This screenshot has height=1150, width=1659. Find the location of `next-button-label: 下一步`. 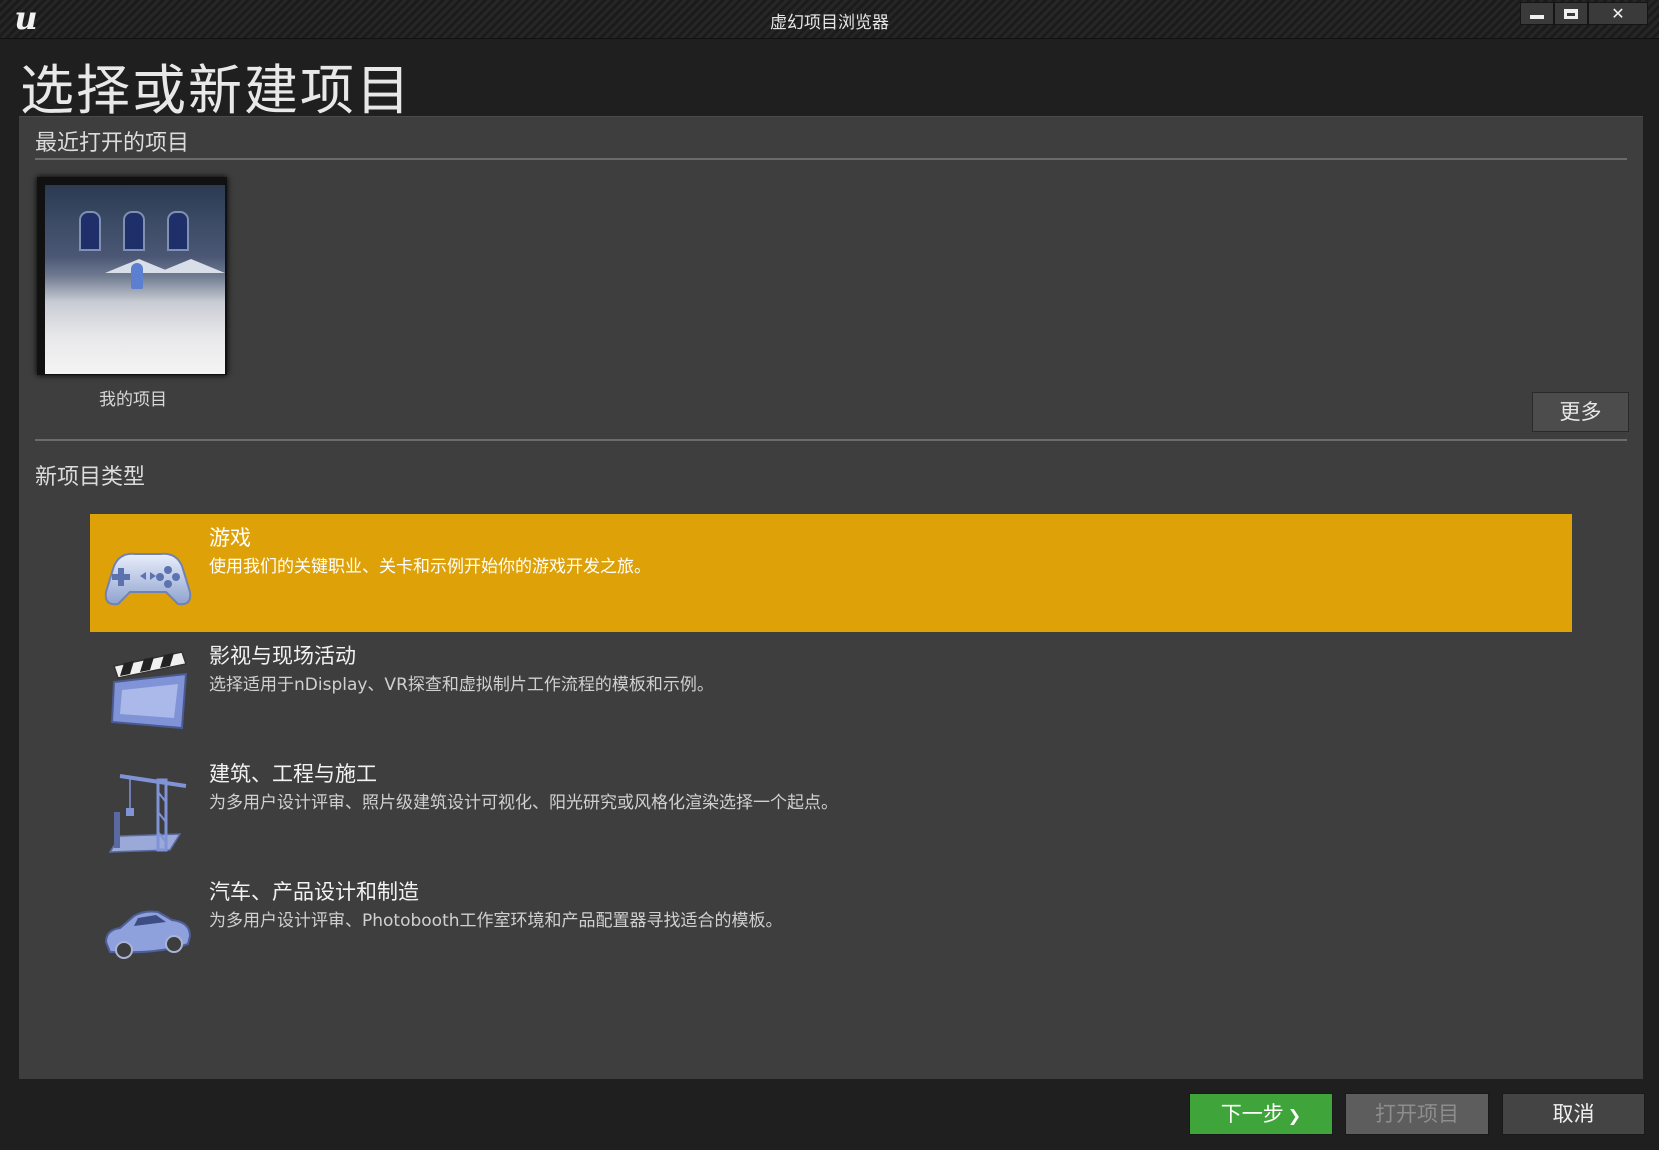

next-button-label: 下一步 is located at coordinates (1252, 1114).